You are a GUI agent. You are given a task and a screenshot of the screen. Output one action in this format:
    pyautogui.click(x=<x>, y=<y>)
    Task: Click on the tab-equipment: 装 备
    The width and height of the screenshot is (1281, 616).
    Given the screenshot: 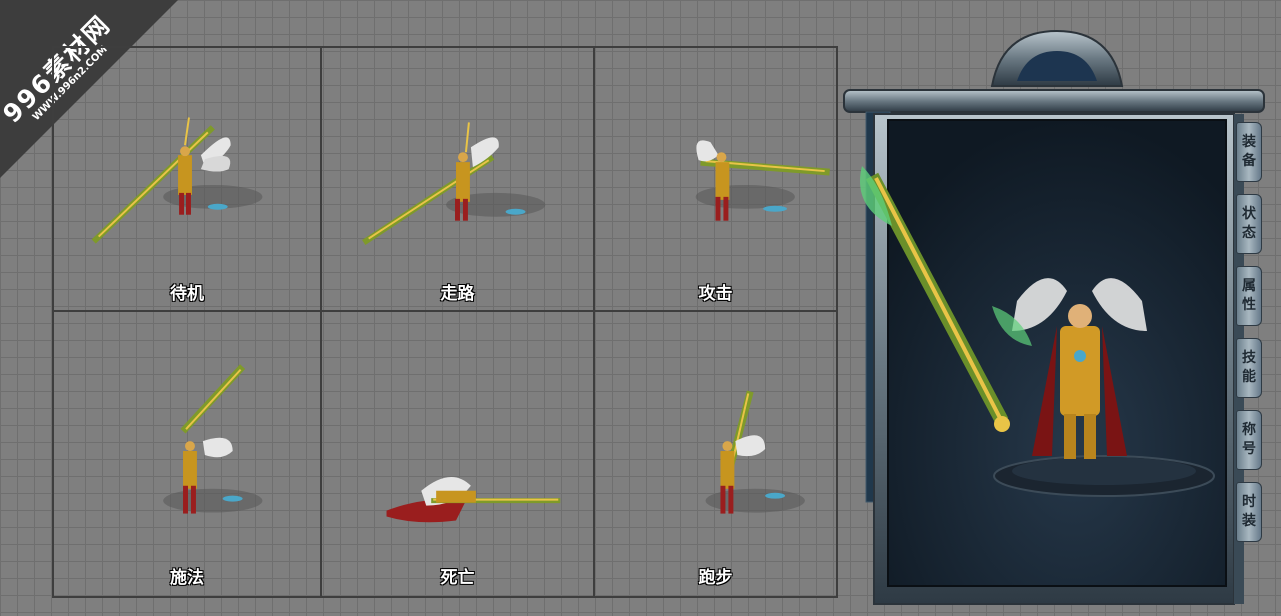 What is the action you would take?
    pyautogui.click(x=1249, y=152)
    